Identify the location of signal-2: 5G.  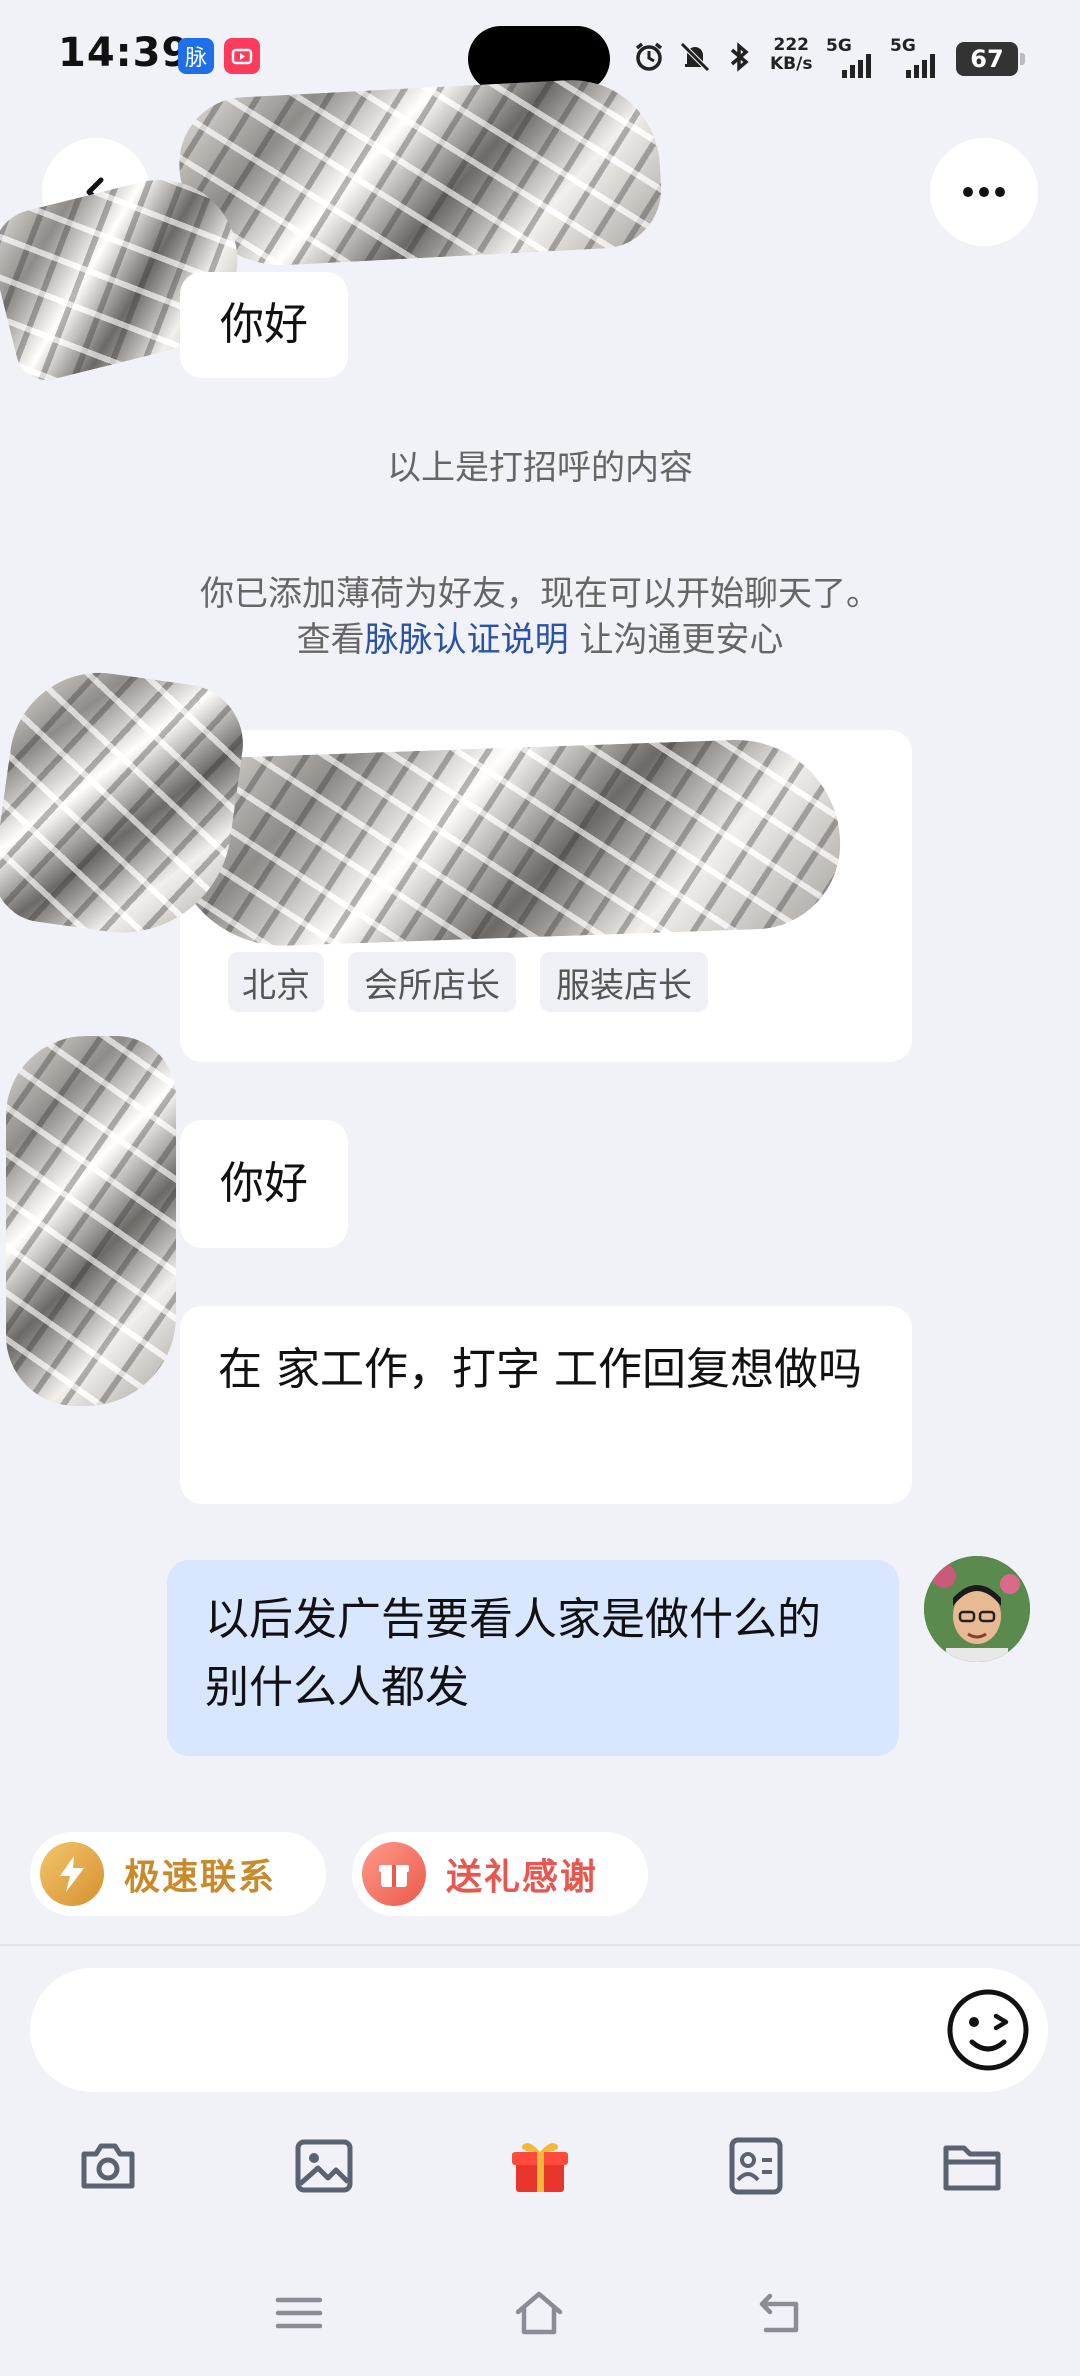
(912, 57).